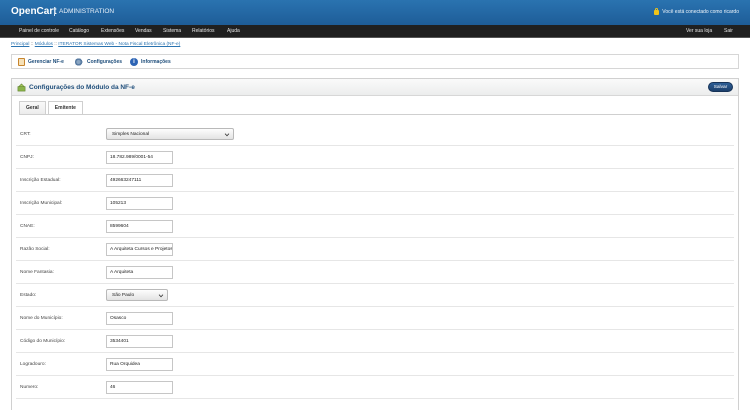 This screenshot has width=750, height=410. What do you see at coordinates (27, 226) in the screenshot?
I see `cnae-label: CNAE:` at bounding box center [27, 226].